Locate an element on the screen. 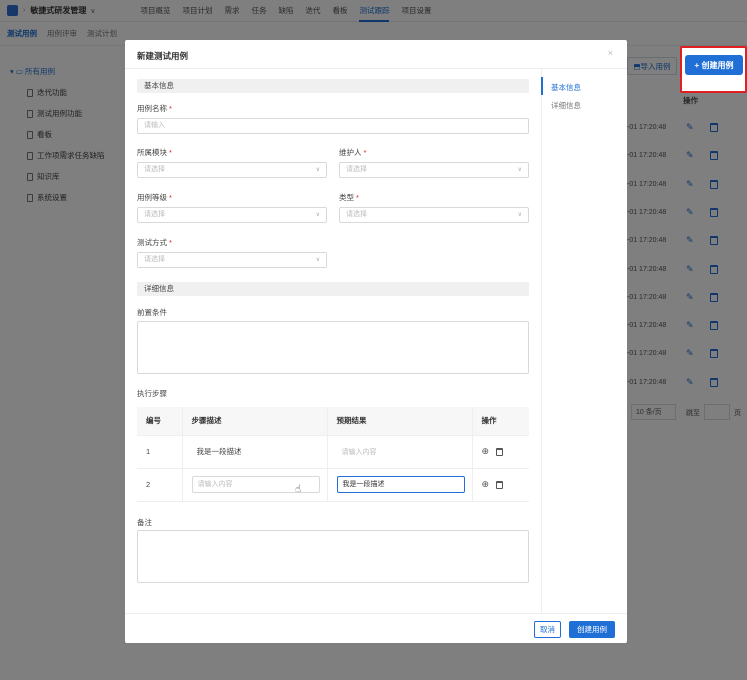  precondition-textarea is located at coordinates (333, 347).